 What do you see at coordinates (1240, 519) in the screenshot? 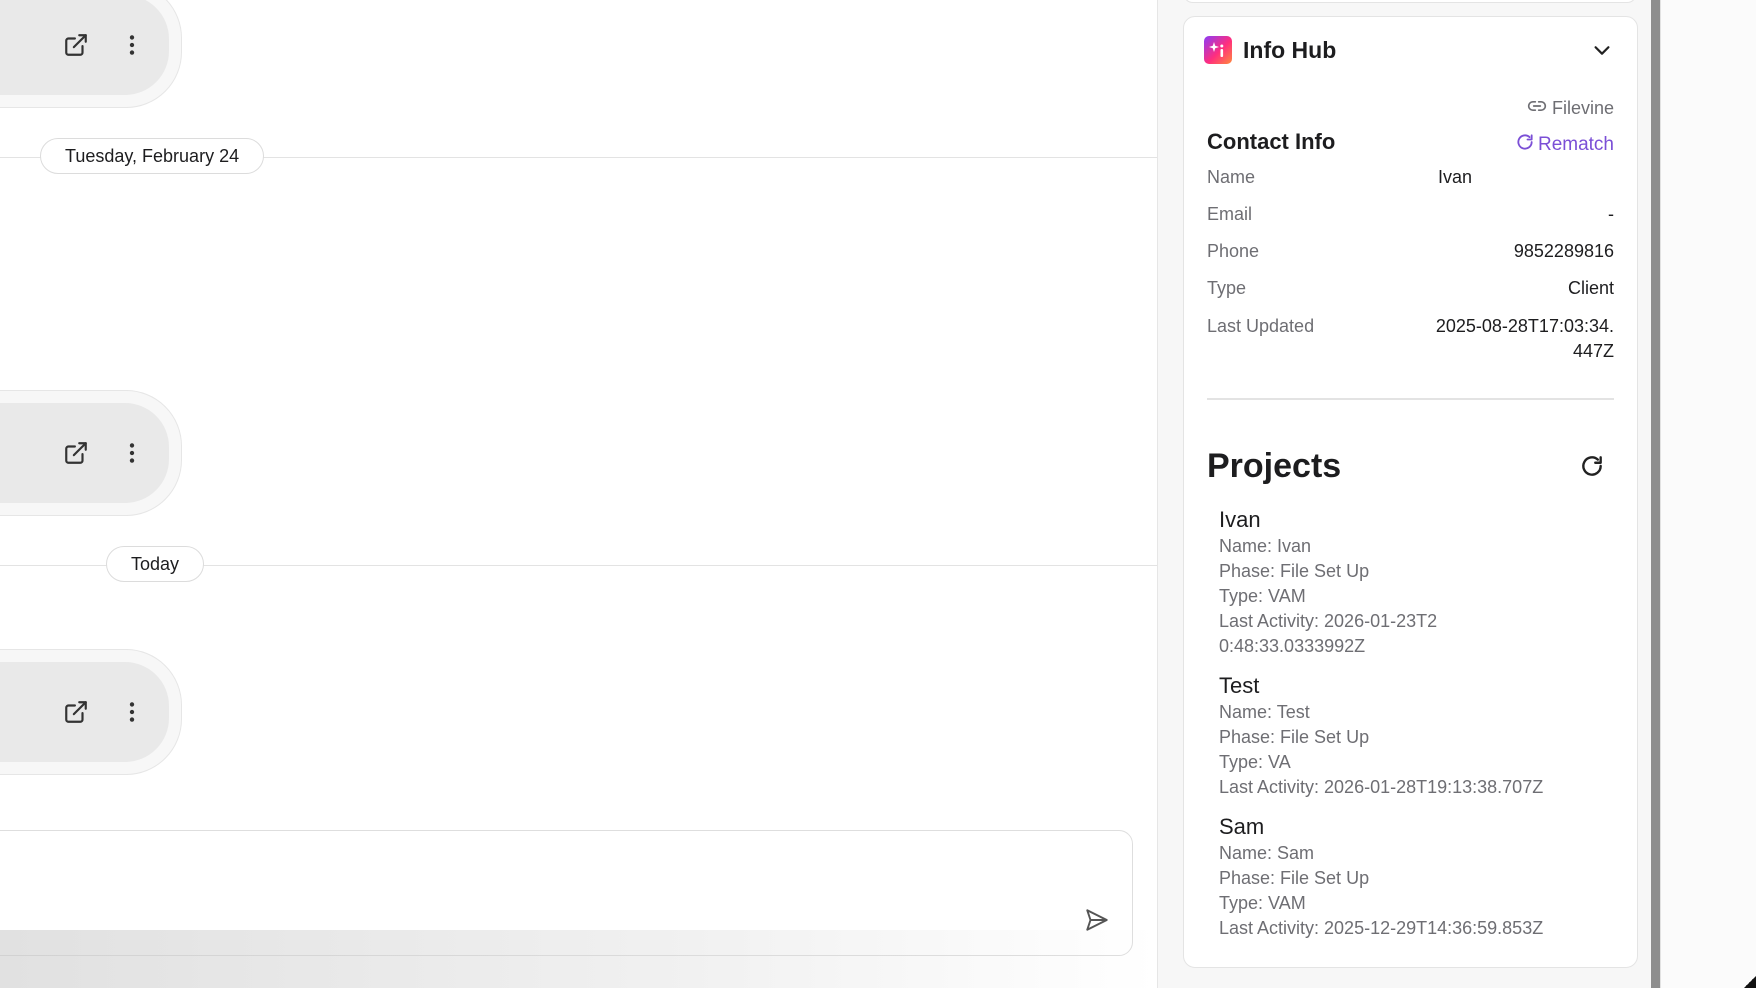
I see `project-title: Ivan` at bounding box center [1240, 519].